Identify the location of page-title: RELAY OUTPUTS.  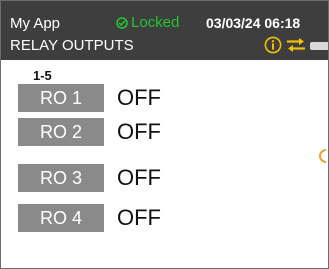
(72, 45).